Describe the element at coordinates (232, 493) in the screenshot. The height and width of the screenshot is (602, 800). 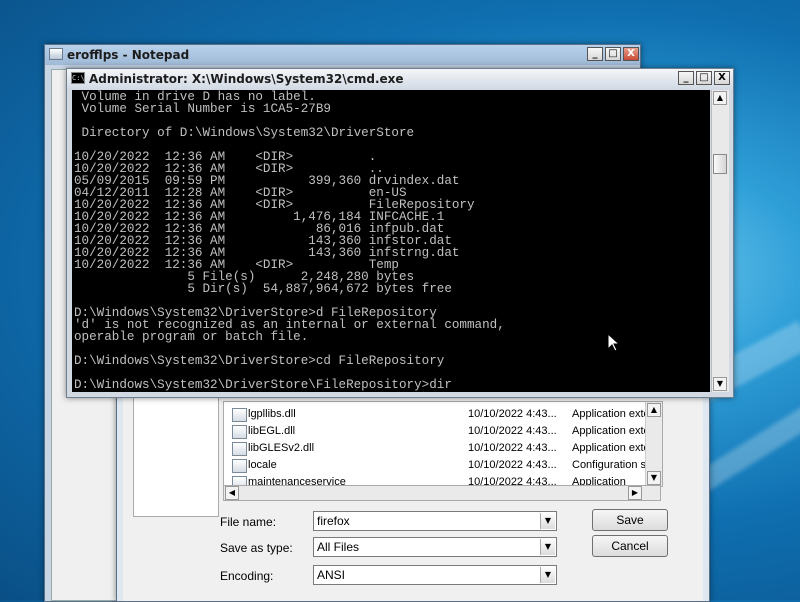
I see `scroll-left-arrow-icon: ◀` at that location.